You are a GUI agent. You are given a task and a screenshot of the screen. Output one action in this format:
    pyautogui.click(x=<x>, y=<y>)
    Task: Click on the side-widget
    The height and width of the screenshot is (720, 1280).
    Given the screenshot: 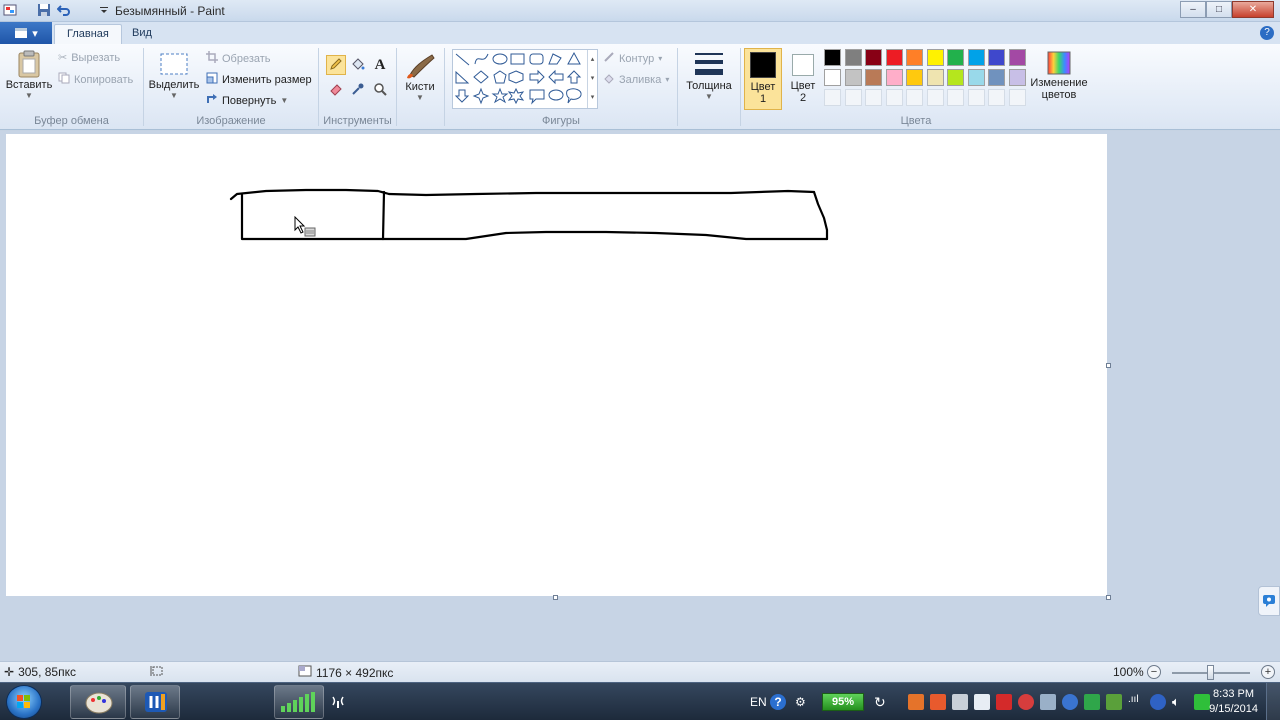 What is the action you would take?
    pyautogui.click(x=1269, y=601)
    